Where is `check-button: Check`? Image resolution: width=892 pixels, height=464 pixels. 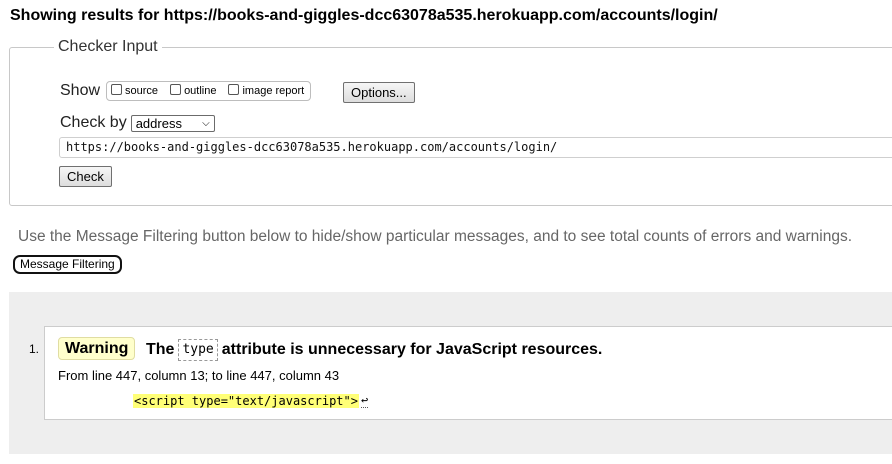 check-button: Check is located at coordinates (85, 176).